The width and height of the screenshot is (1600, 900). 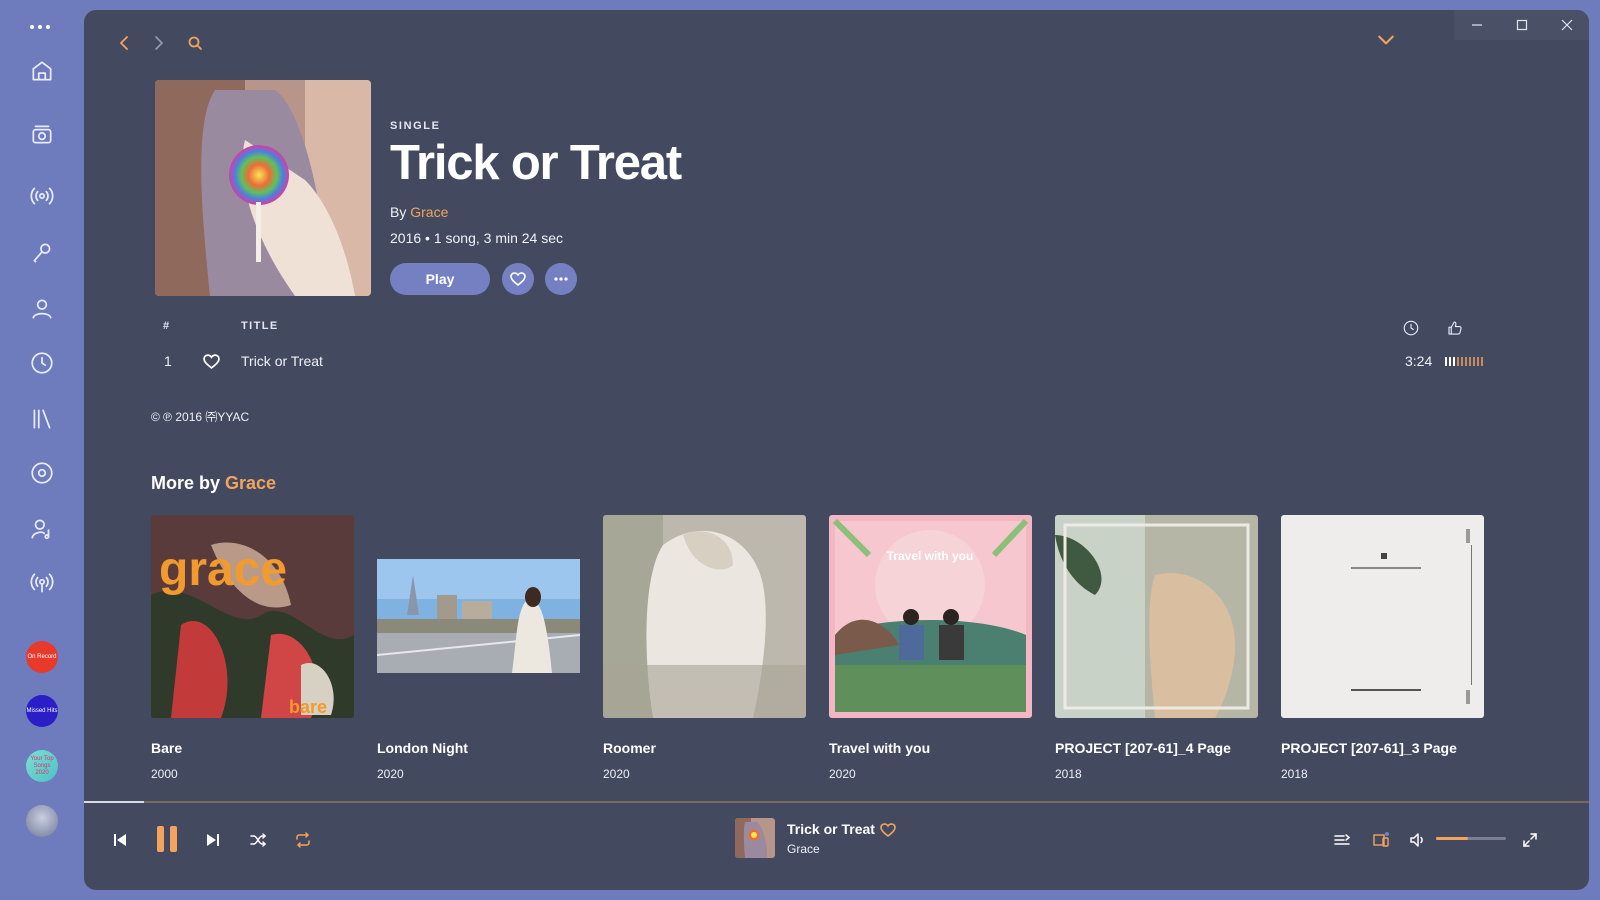 I want to click on playlist-label: On Record, so click(x=42, y=656).